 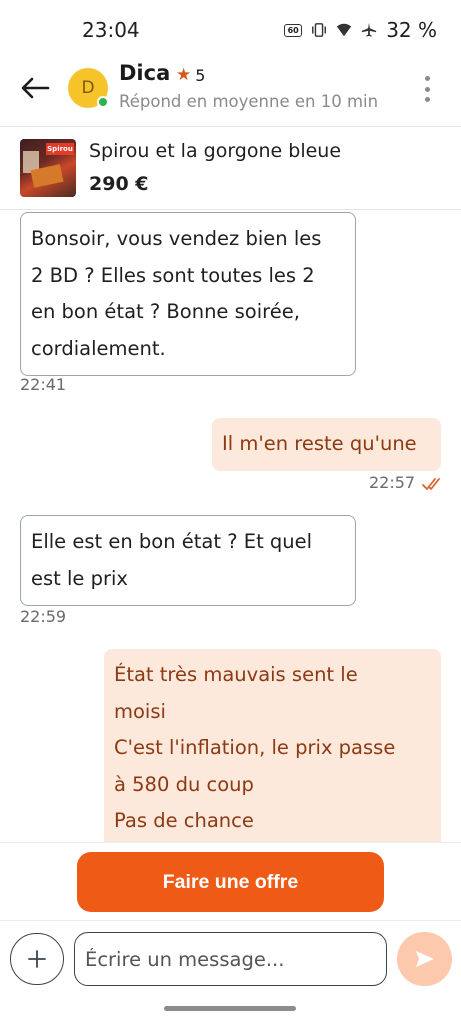 I want to click on product-thumbnail: Spirou, so click(x=48, y=168).